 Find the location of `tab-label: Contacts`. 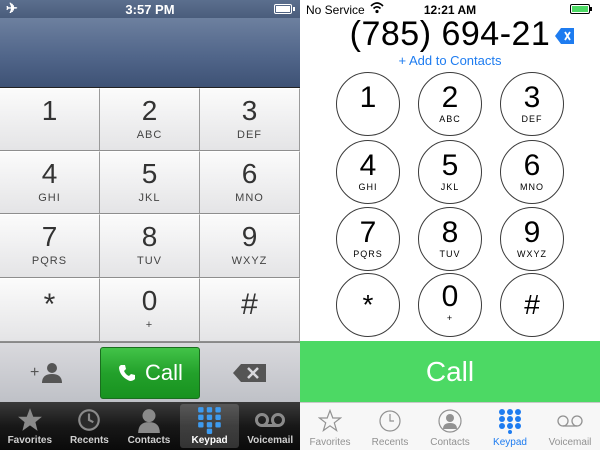

tab-label: Contacts is located at coordinates (149, 440).